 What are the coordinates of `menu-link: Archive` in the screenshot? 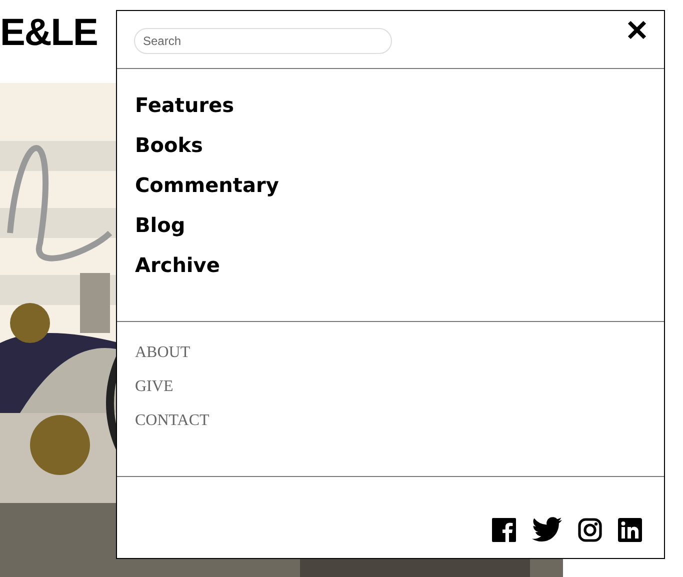 It's located at (177, 265).